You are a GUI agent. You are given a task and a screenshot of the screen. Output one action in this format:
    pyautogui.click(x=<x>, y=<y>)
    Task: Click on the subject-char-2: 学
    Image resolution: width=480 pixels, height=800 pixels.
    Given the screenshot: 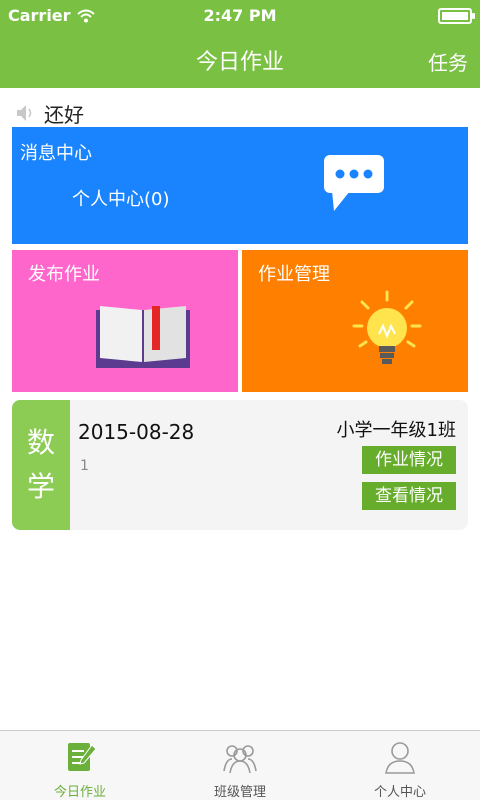 What is the action you would take?
    pyautogui.click(x=40, y=486)
    